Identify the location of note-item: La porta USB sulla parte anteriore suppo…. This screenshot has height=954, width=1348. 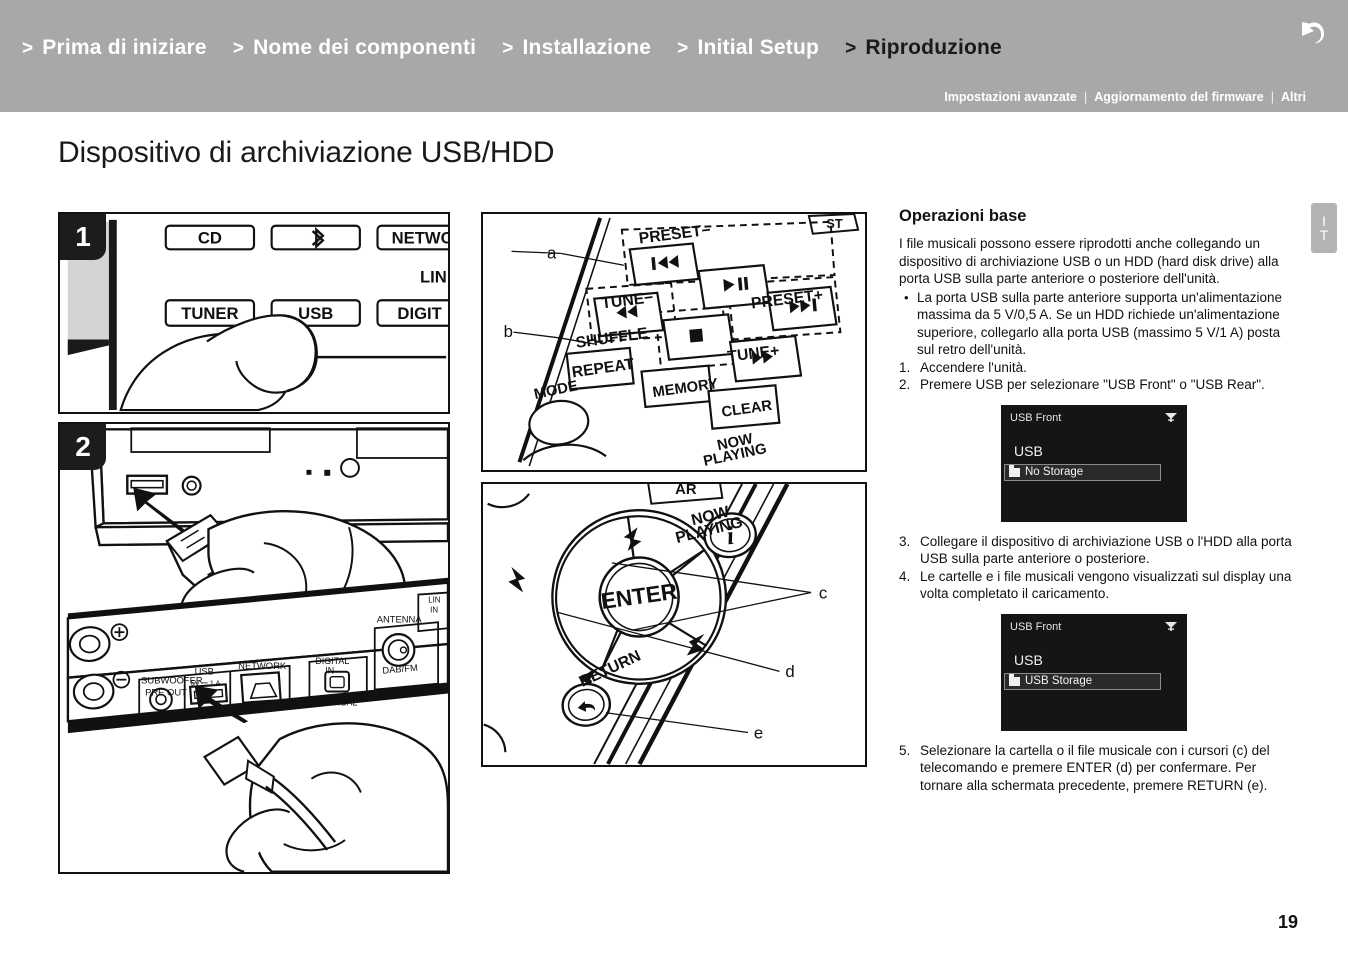
(1097, 324).